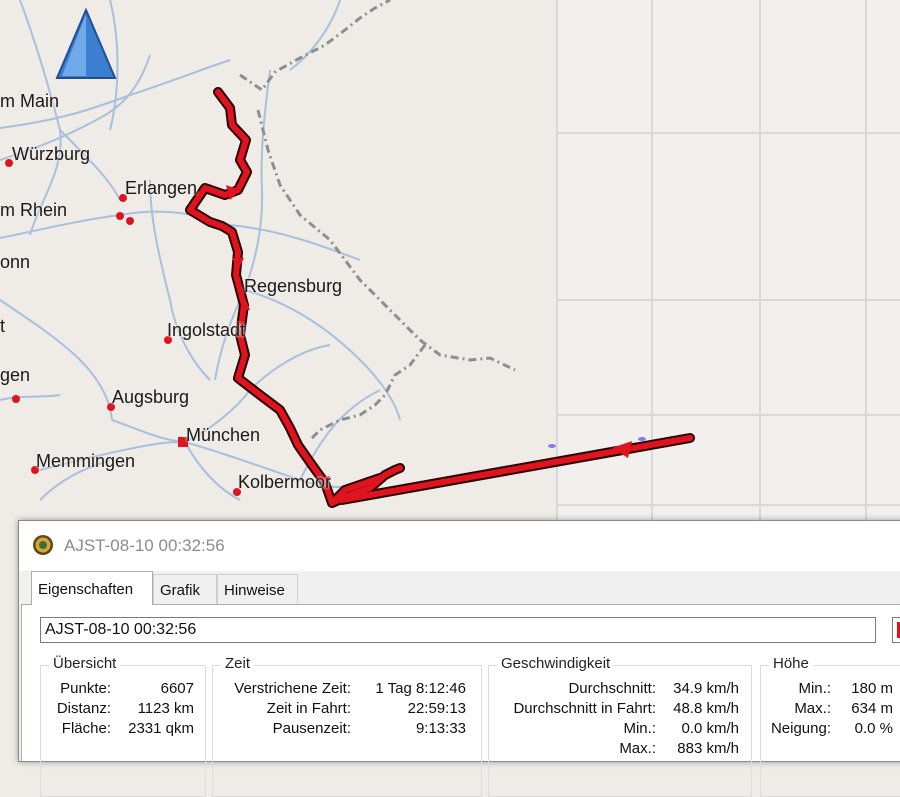 The height and width of the screenshot is (797, 900). I want to click on app-icon, so click(43, 545).